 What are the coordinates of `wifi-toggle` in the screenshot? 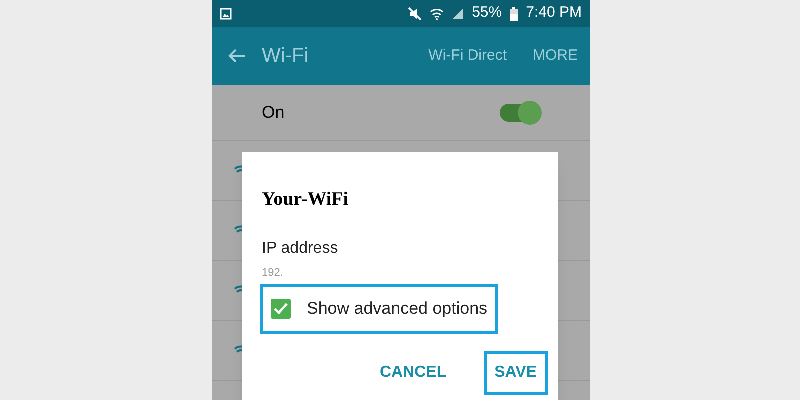 It's located at (520, 113).